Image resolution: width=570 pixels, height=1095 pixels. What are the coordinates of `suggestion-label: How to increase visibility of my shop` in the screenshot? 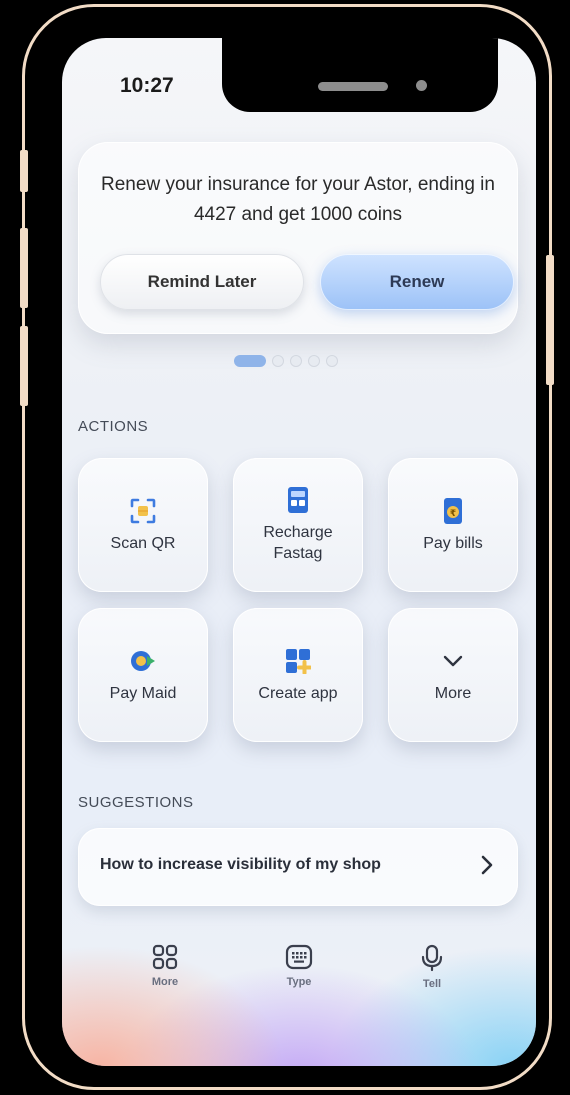 It's located at (240, 864).